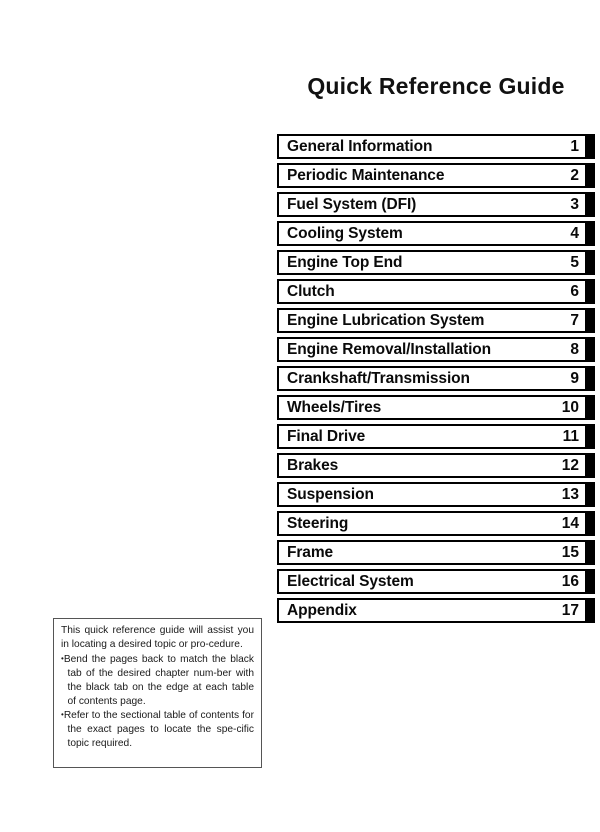 The height and width of the screenshot is (832, 600). I want to click on chapter-number: 7, so click(574, 320).